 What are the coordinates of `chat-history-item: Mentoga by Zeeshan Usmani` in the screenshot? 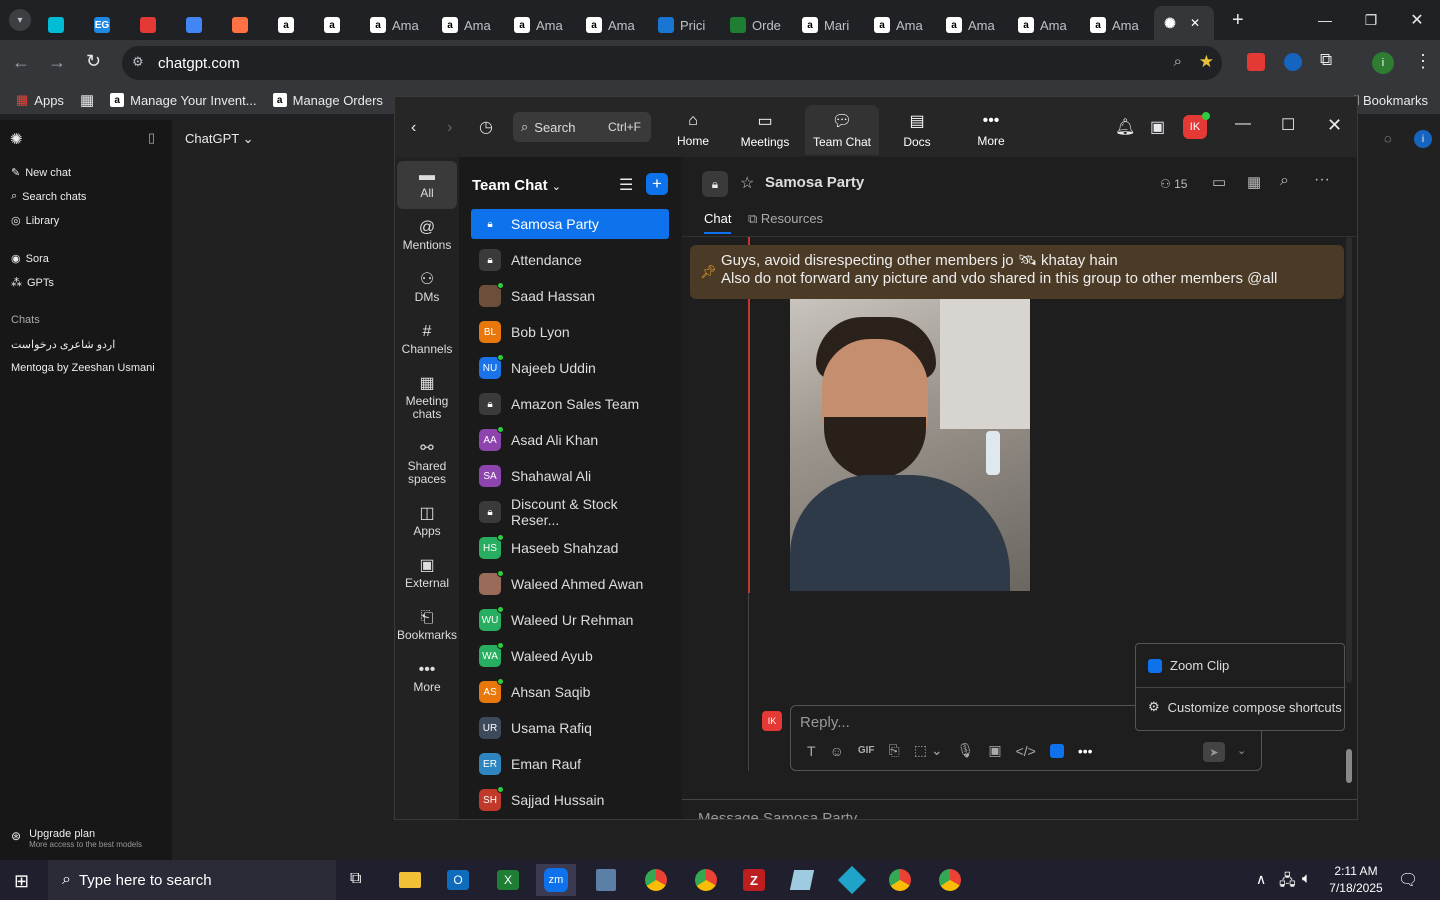 It's located at (83, 368).